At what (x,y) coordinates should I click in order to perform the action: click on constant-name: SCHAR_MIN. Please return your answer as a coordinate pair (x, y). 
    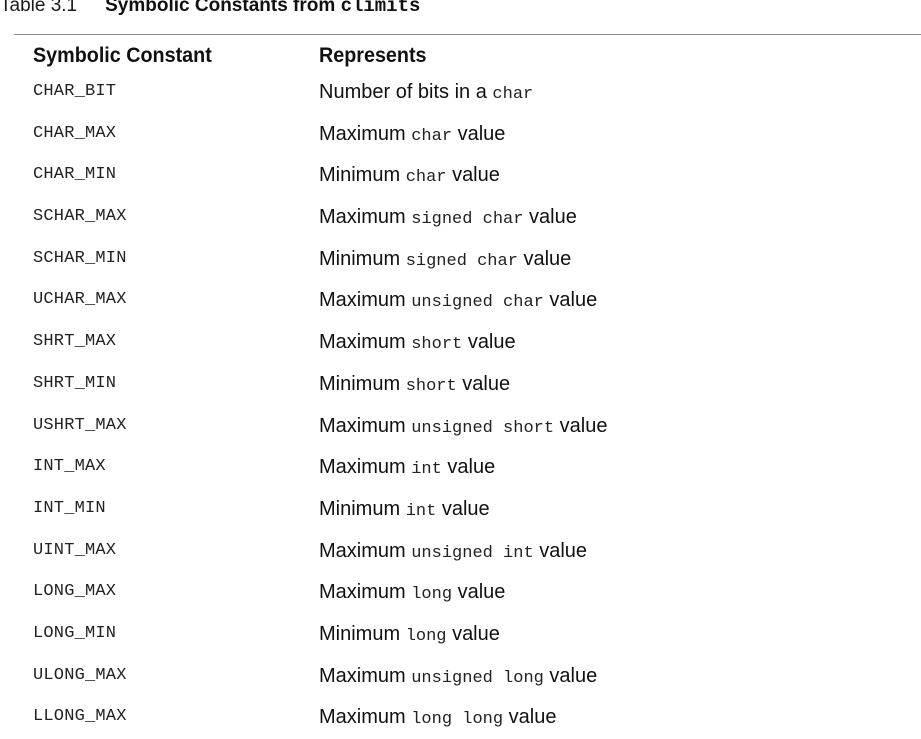
    Looking at the image, I should click on (80, 258).